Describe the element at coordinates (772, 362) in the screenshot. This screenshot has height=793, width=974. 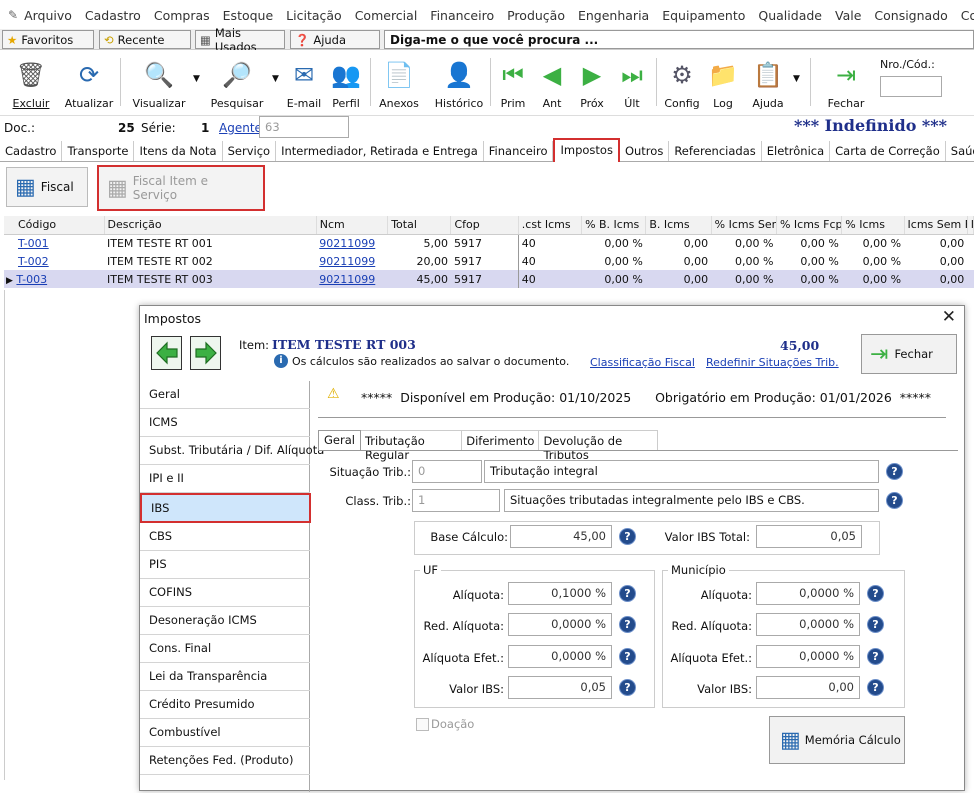
I see `redefinir-situacoes-link: Redefinir Situações Trib.` at that location.